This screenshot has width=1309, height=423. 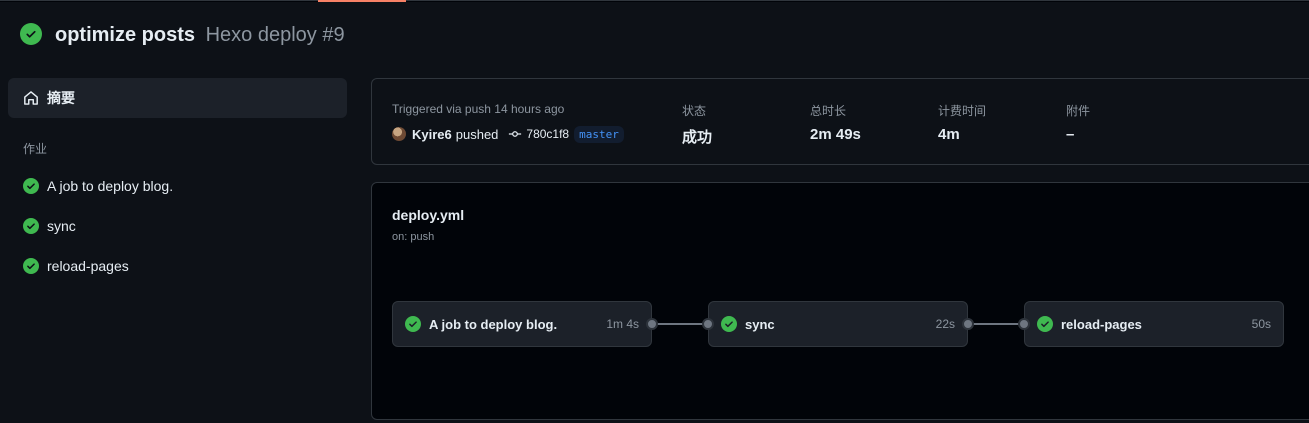 What do you see at coordinates (478, 109) in the screenshot?
I see `trigger-text: Triggered via push 14 hours ago` at bounding box center [478, 109].